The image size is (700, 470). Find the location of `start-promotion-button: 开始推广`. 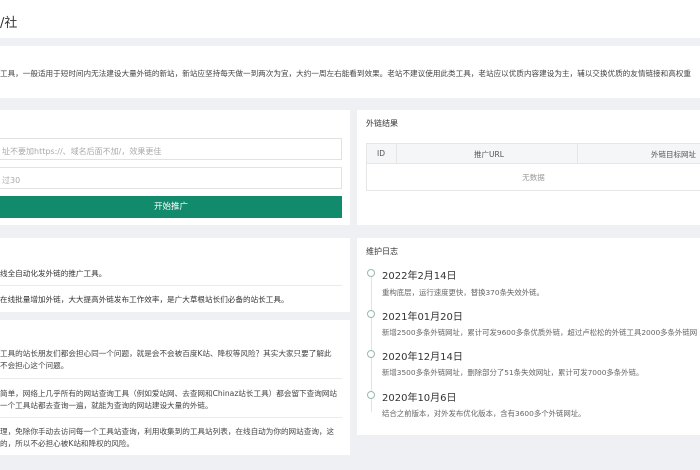

start-promotion-button: 开始推广 is located at coordinates (171, 207).